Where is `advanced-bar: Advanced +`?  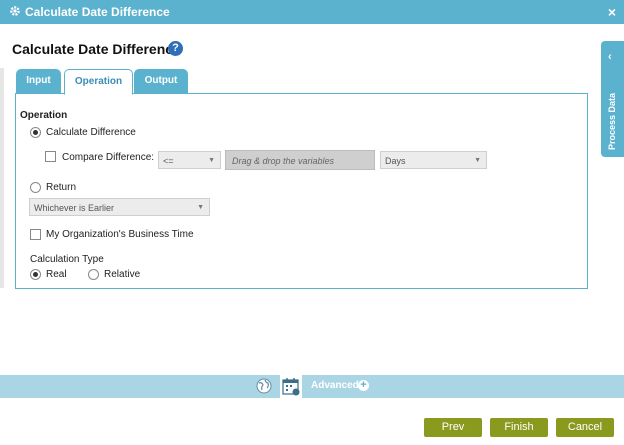
advanced-bar: Advanced + is located at coordinates (312, 386).